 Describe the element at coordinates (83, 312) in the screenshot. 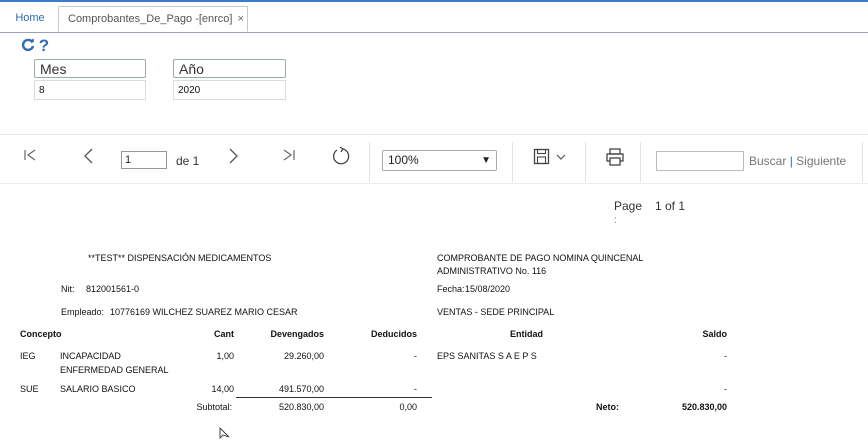

I see `empleado-label: Empleado:` at that location.